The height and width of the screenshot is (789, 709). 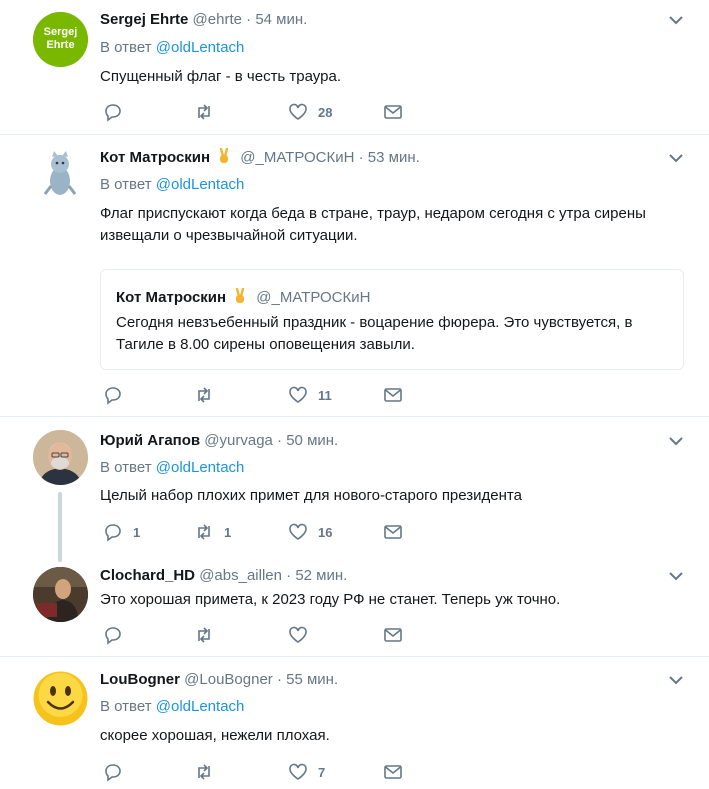 I want to click on author-name: Юрий Агапов, so click(x=150, y=440).